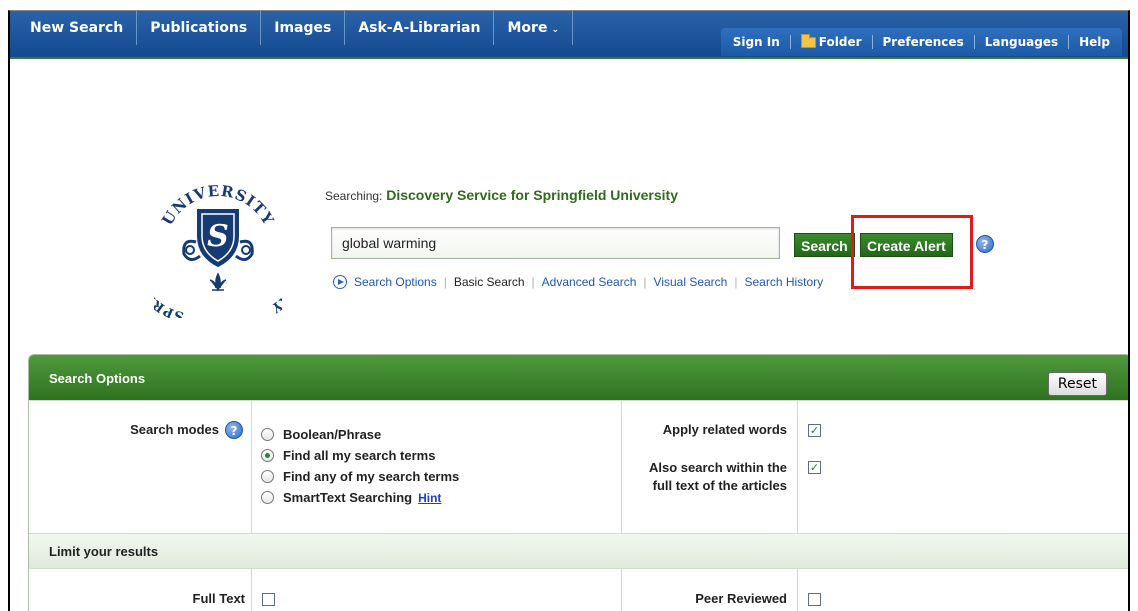  Describe the element at coordinates (814, 467) in the screenshot. I see `also-search-fulltext-checkbox: ✓` at that location.